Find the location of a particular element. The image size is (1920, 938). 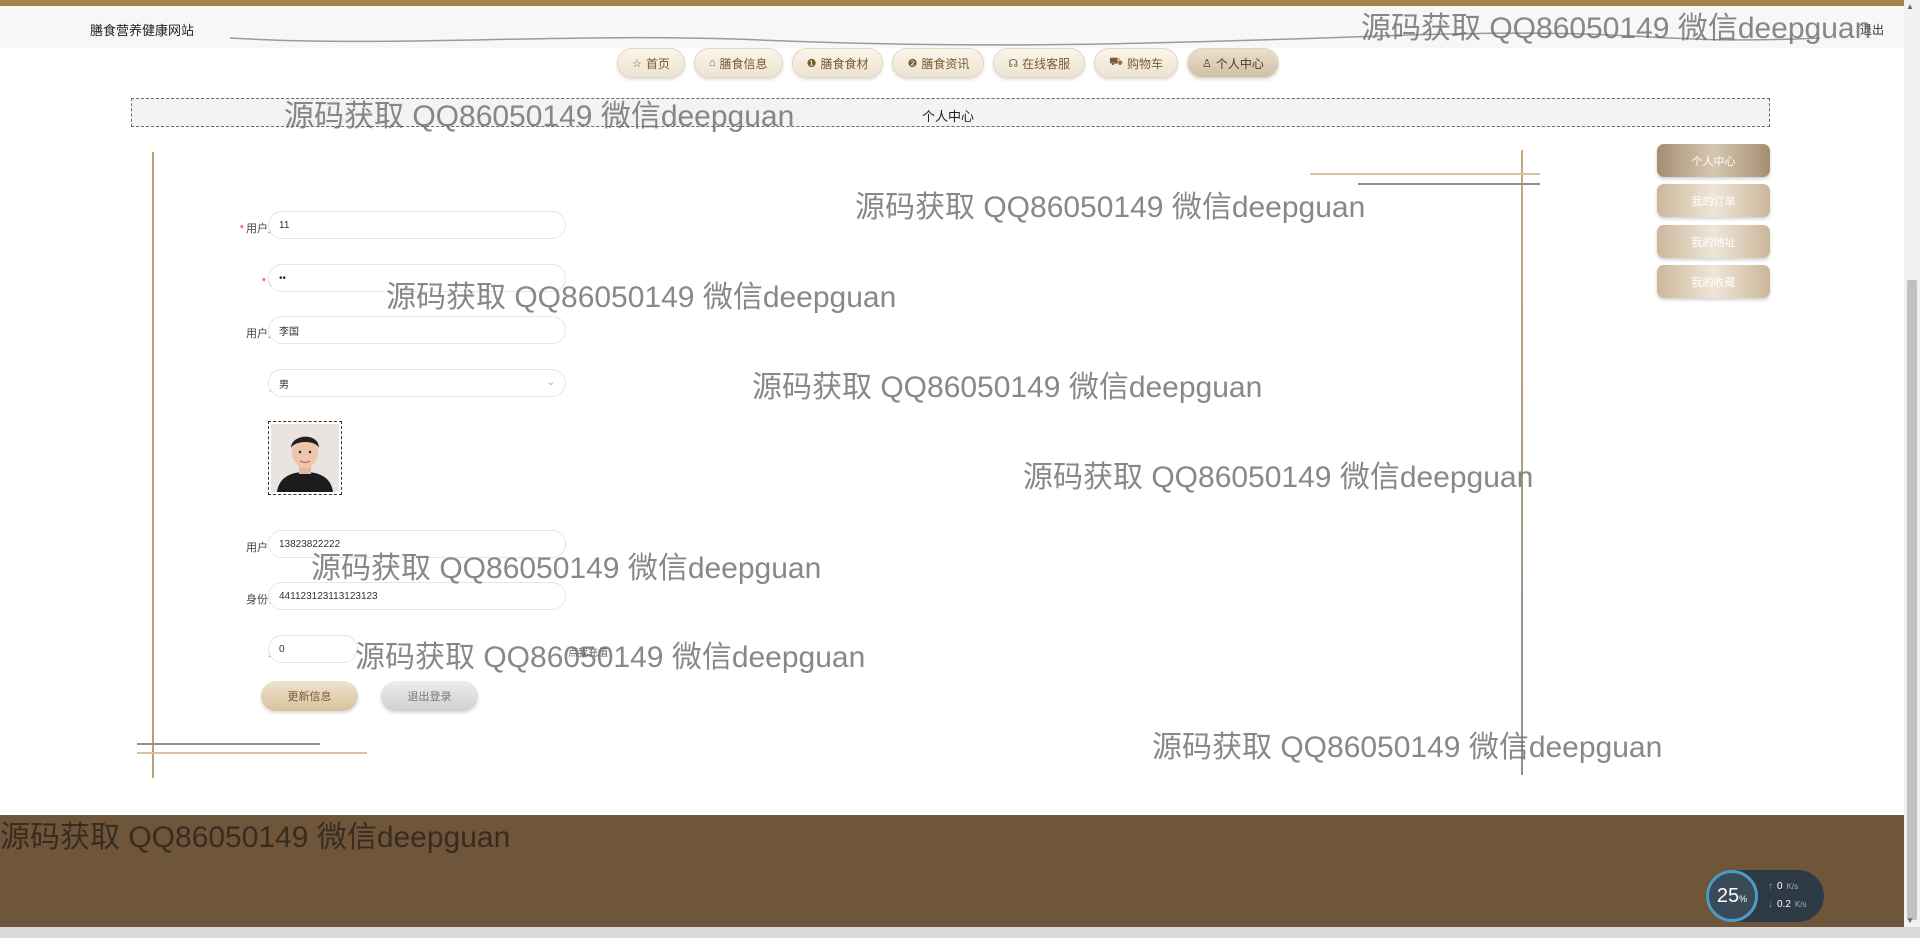

frame-top-grey-line is located at coordinates (1449, 184).